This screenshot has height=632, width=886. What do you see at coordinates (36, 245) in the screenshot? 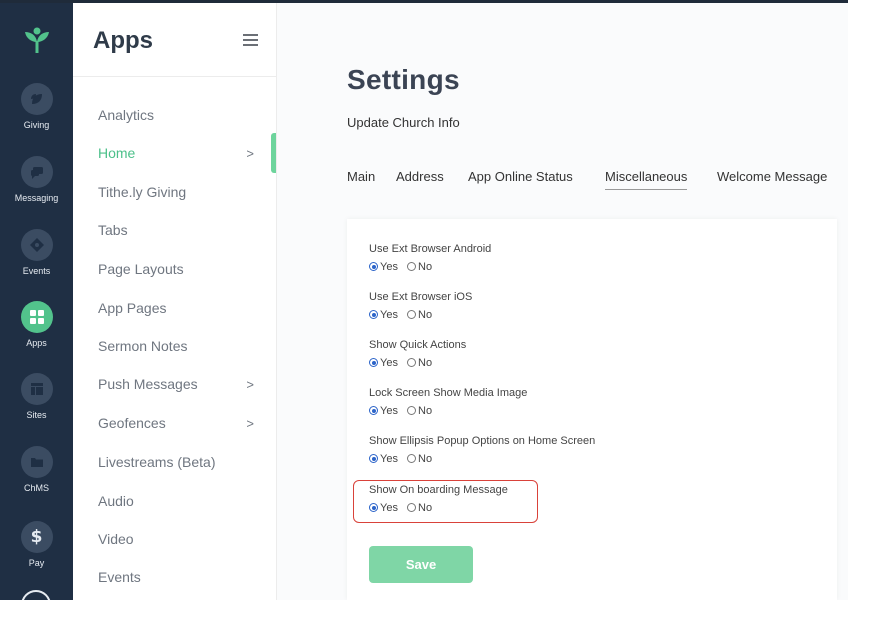
I see `ticket-icon` at bounding box center [36, 245].